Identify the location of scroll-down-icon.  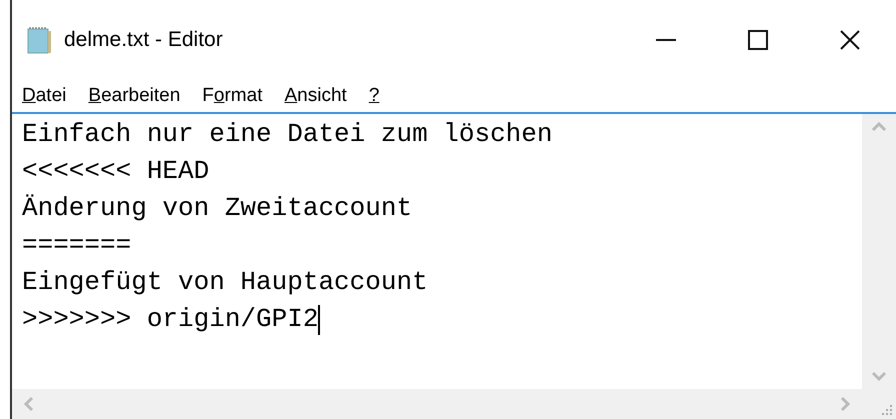
(879, 376).